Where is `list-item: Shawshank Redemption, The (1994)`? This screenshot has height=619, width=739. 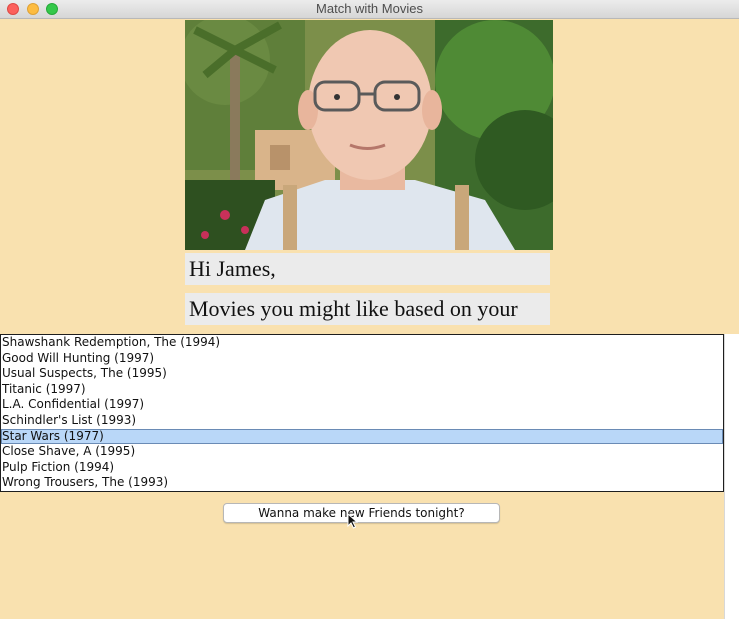 list-item: Shawshank Redemption, The (1994) is located at coordinates (362, 343).